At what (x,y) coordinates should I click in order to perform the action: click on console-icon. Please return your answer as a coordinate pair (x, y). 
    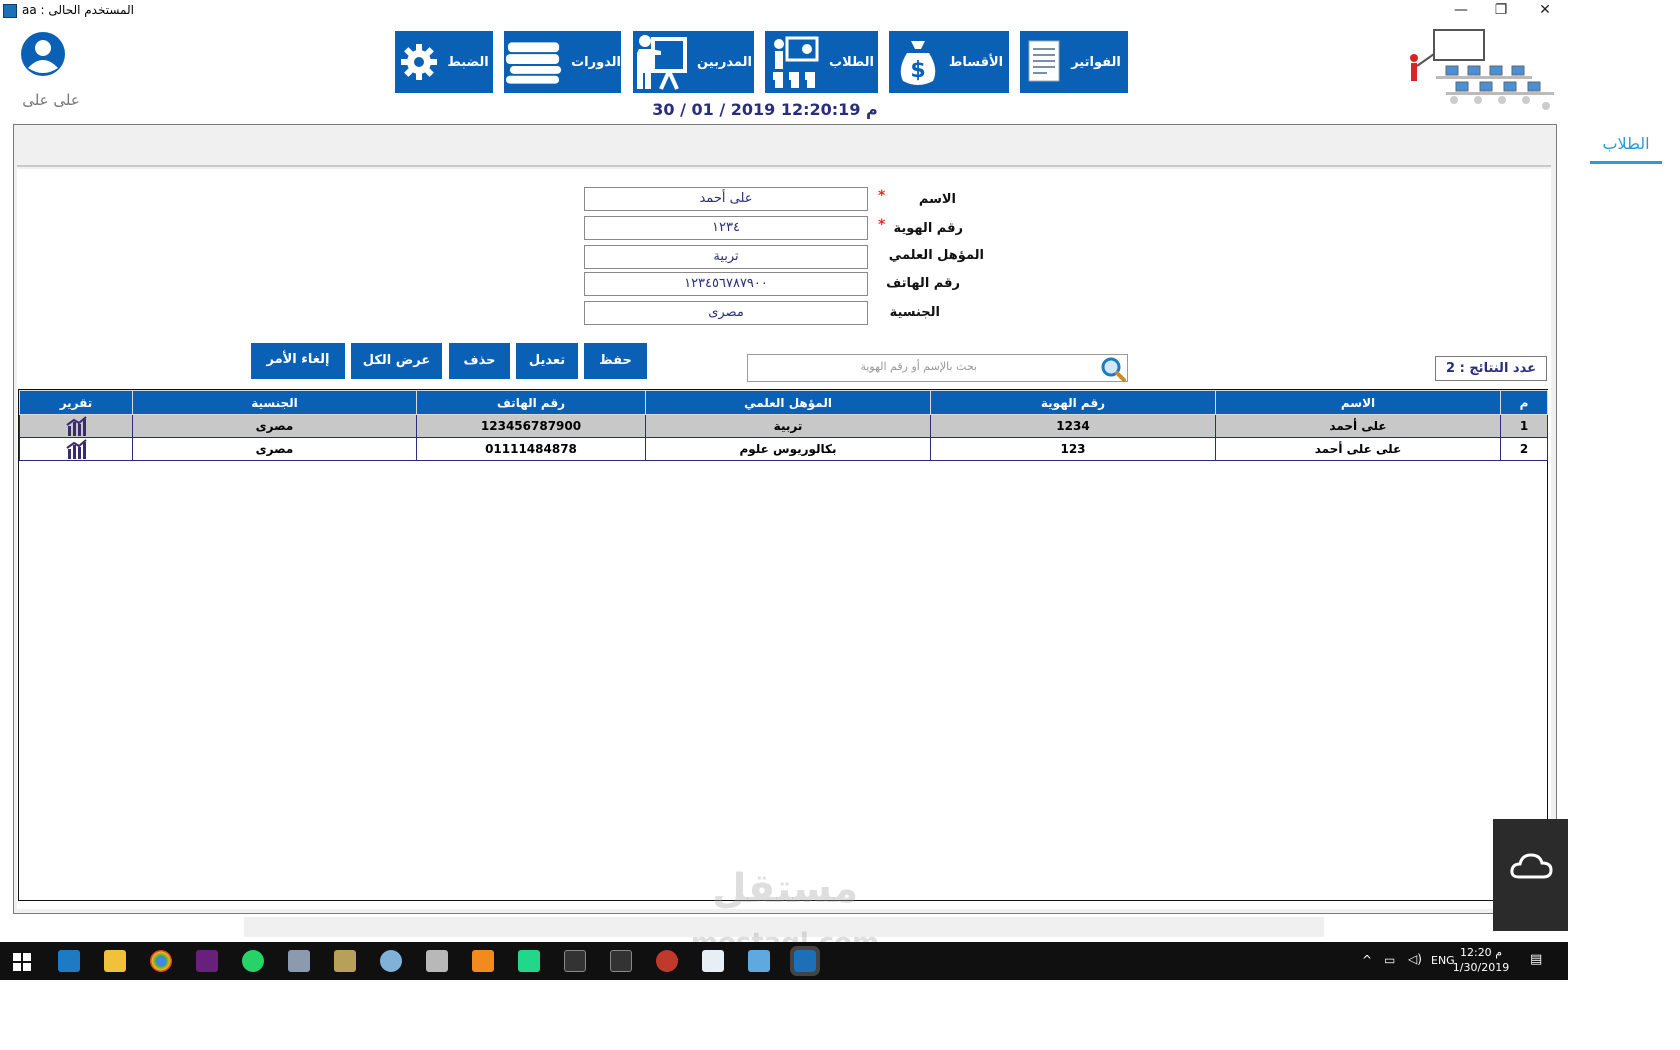
    Looking at the image, I should click on (621, 961).